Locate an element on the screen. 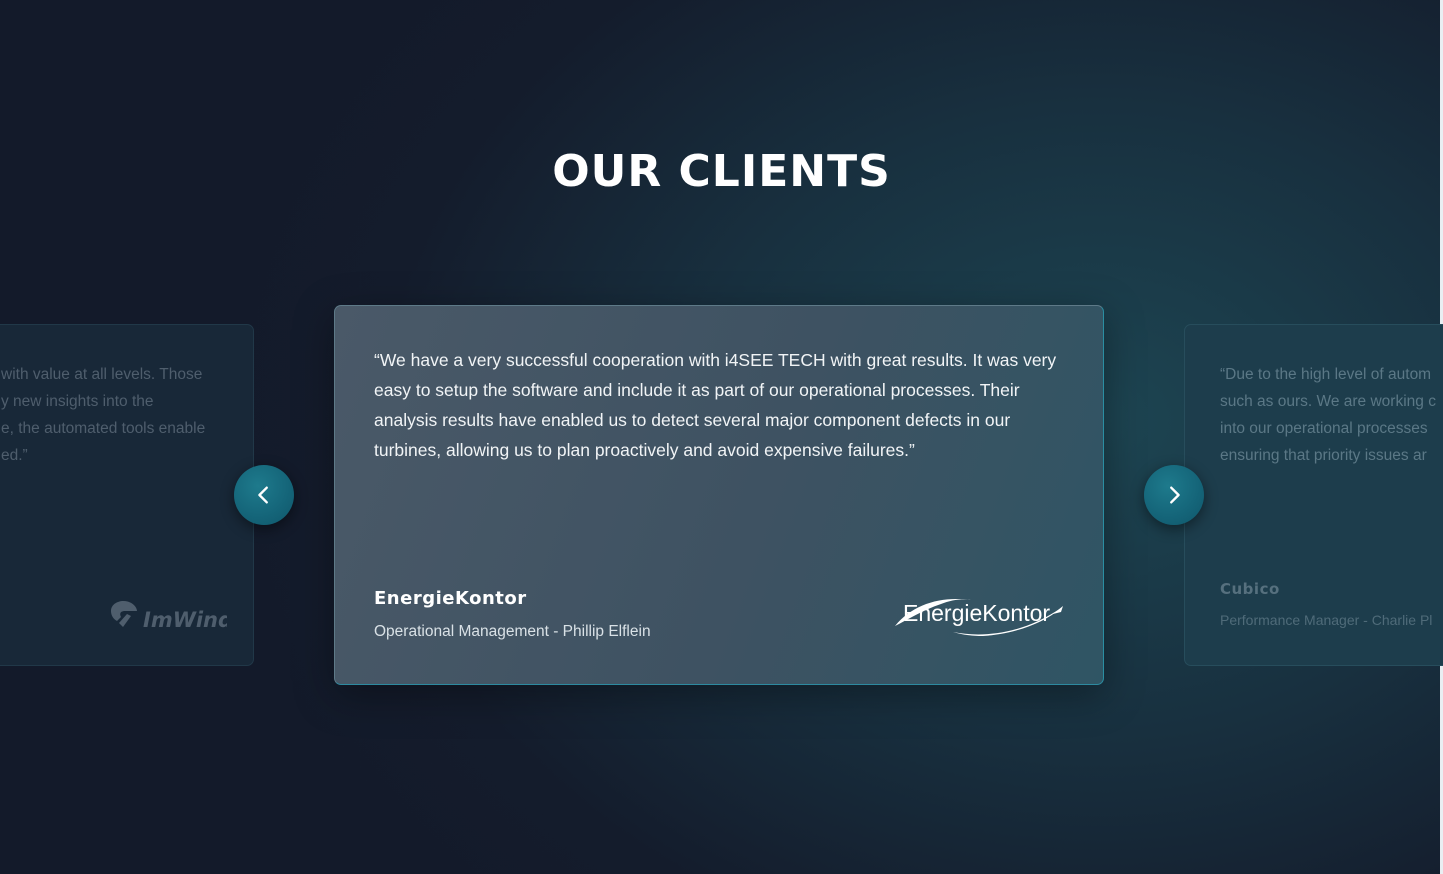 This screenshot has height=874, width=1443. energiekontor-logo: EnergieKontor is located at coordinates (979, 617).